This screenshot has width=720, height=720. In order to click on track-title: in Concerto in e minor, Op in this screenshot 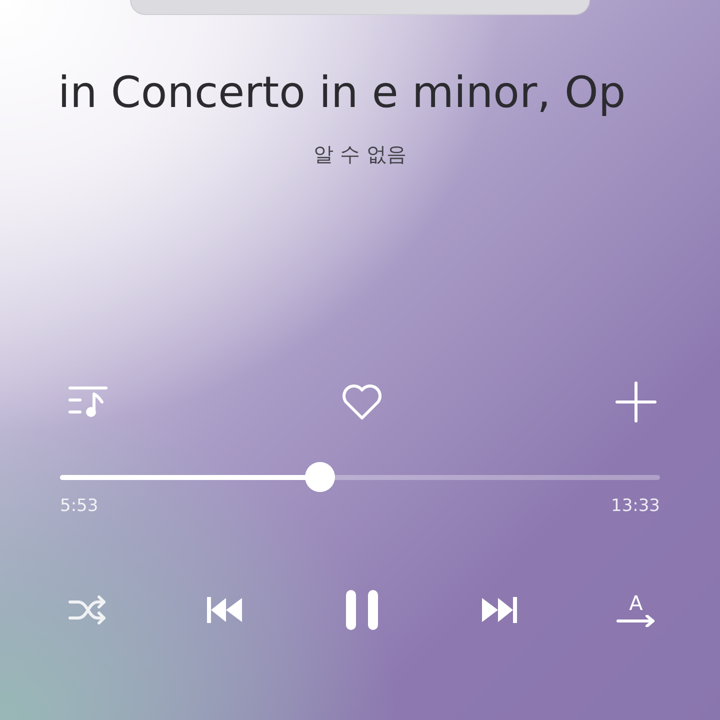, I will do `click(342, 93)`.